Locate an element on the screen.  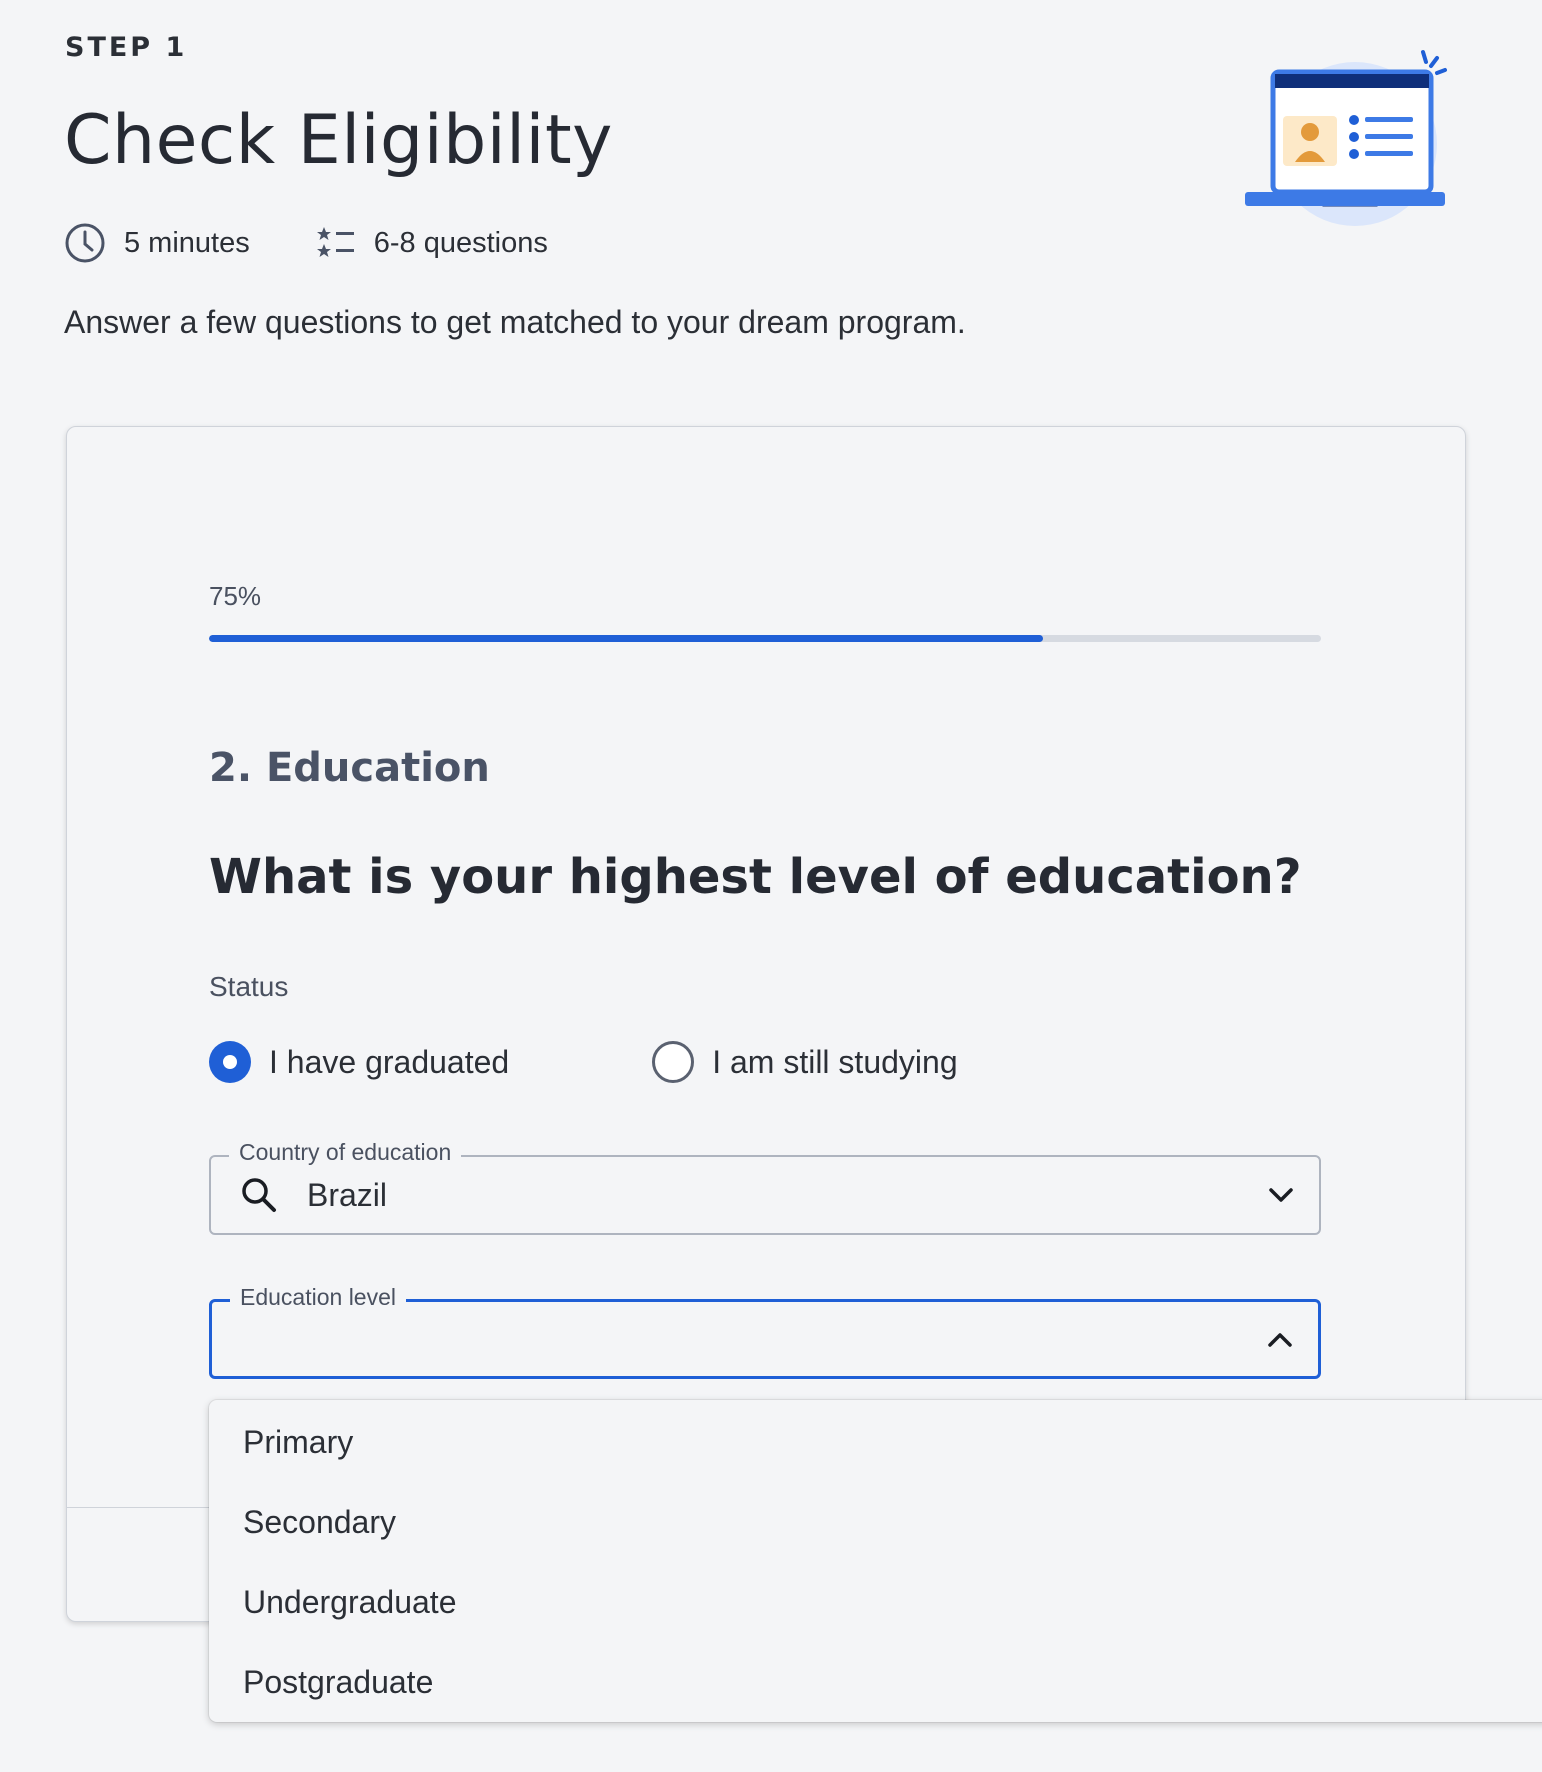
duration-meta: 5 minutes is located at coordinates (157, 243).